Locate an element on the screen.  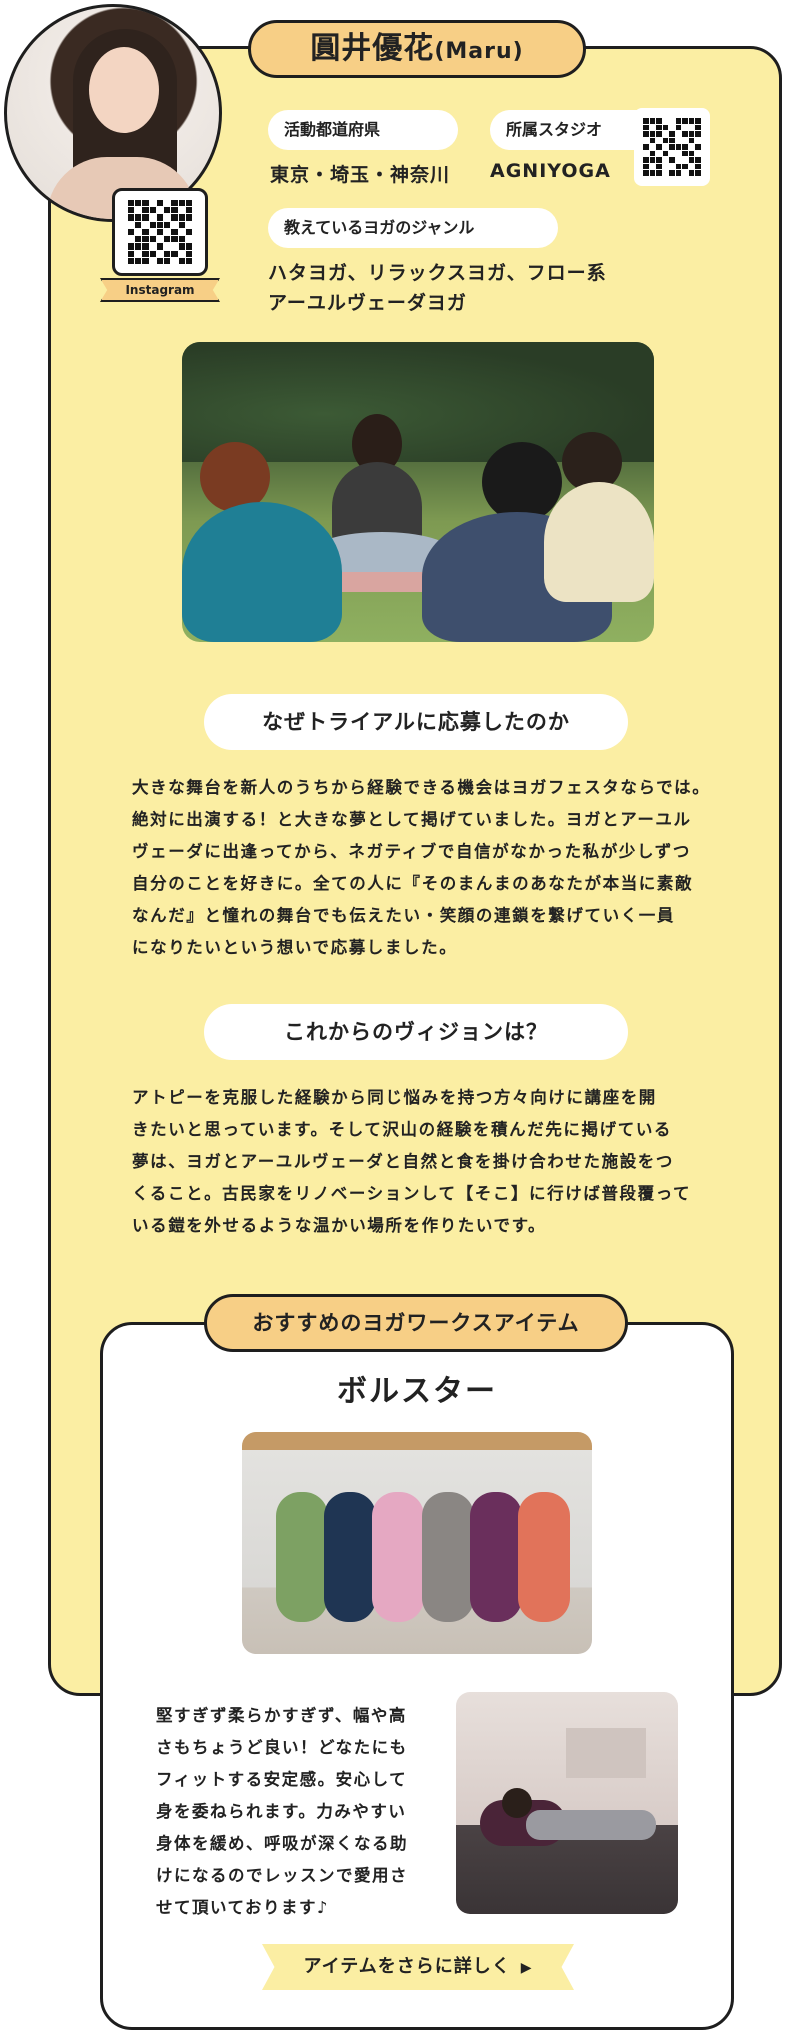
instructor-name-roman: (Maru) is located at coordinates (479, 51).